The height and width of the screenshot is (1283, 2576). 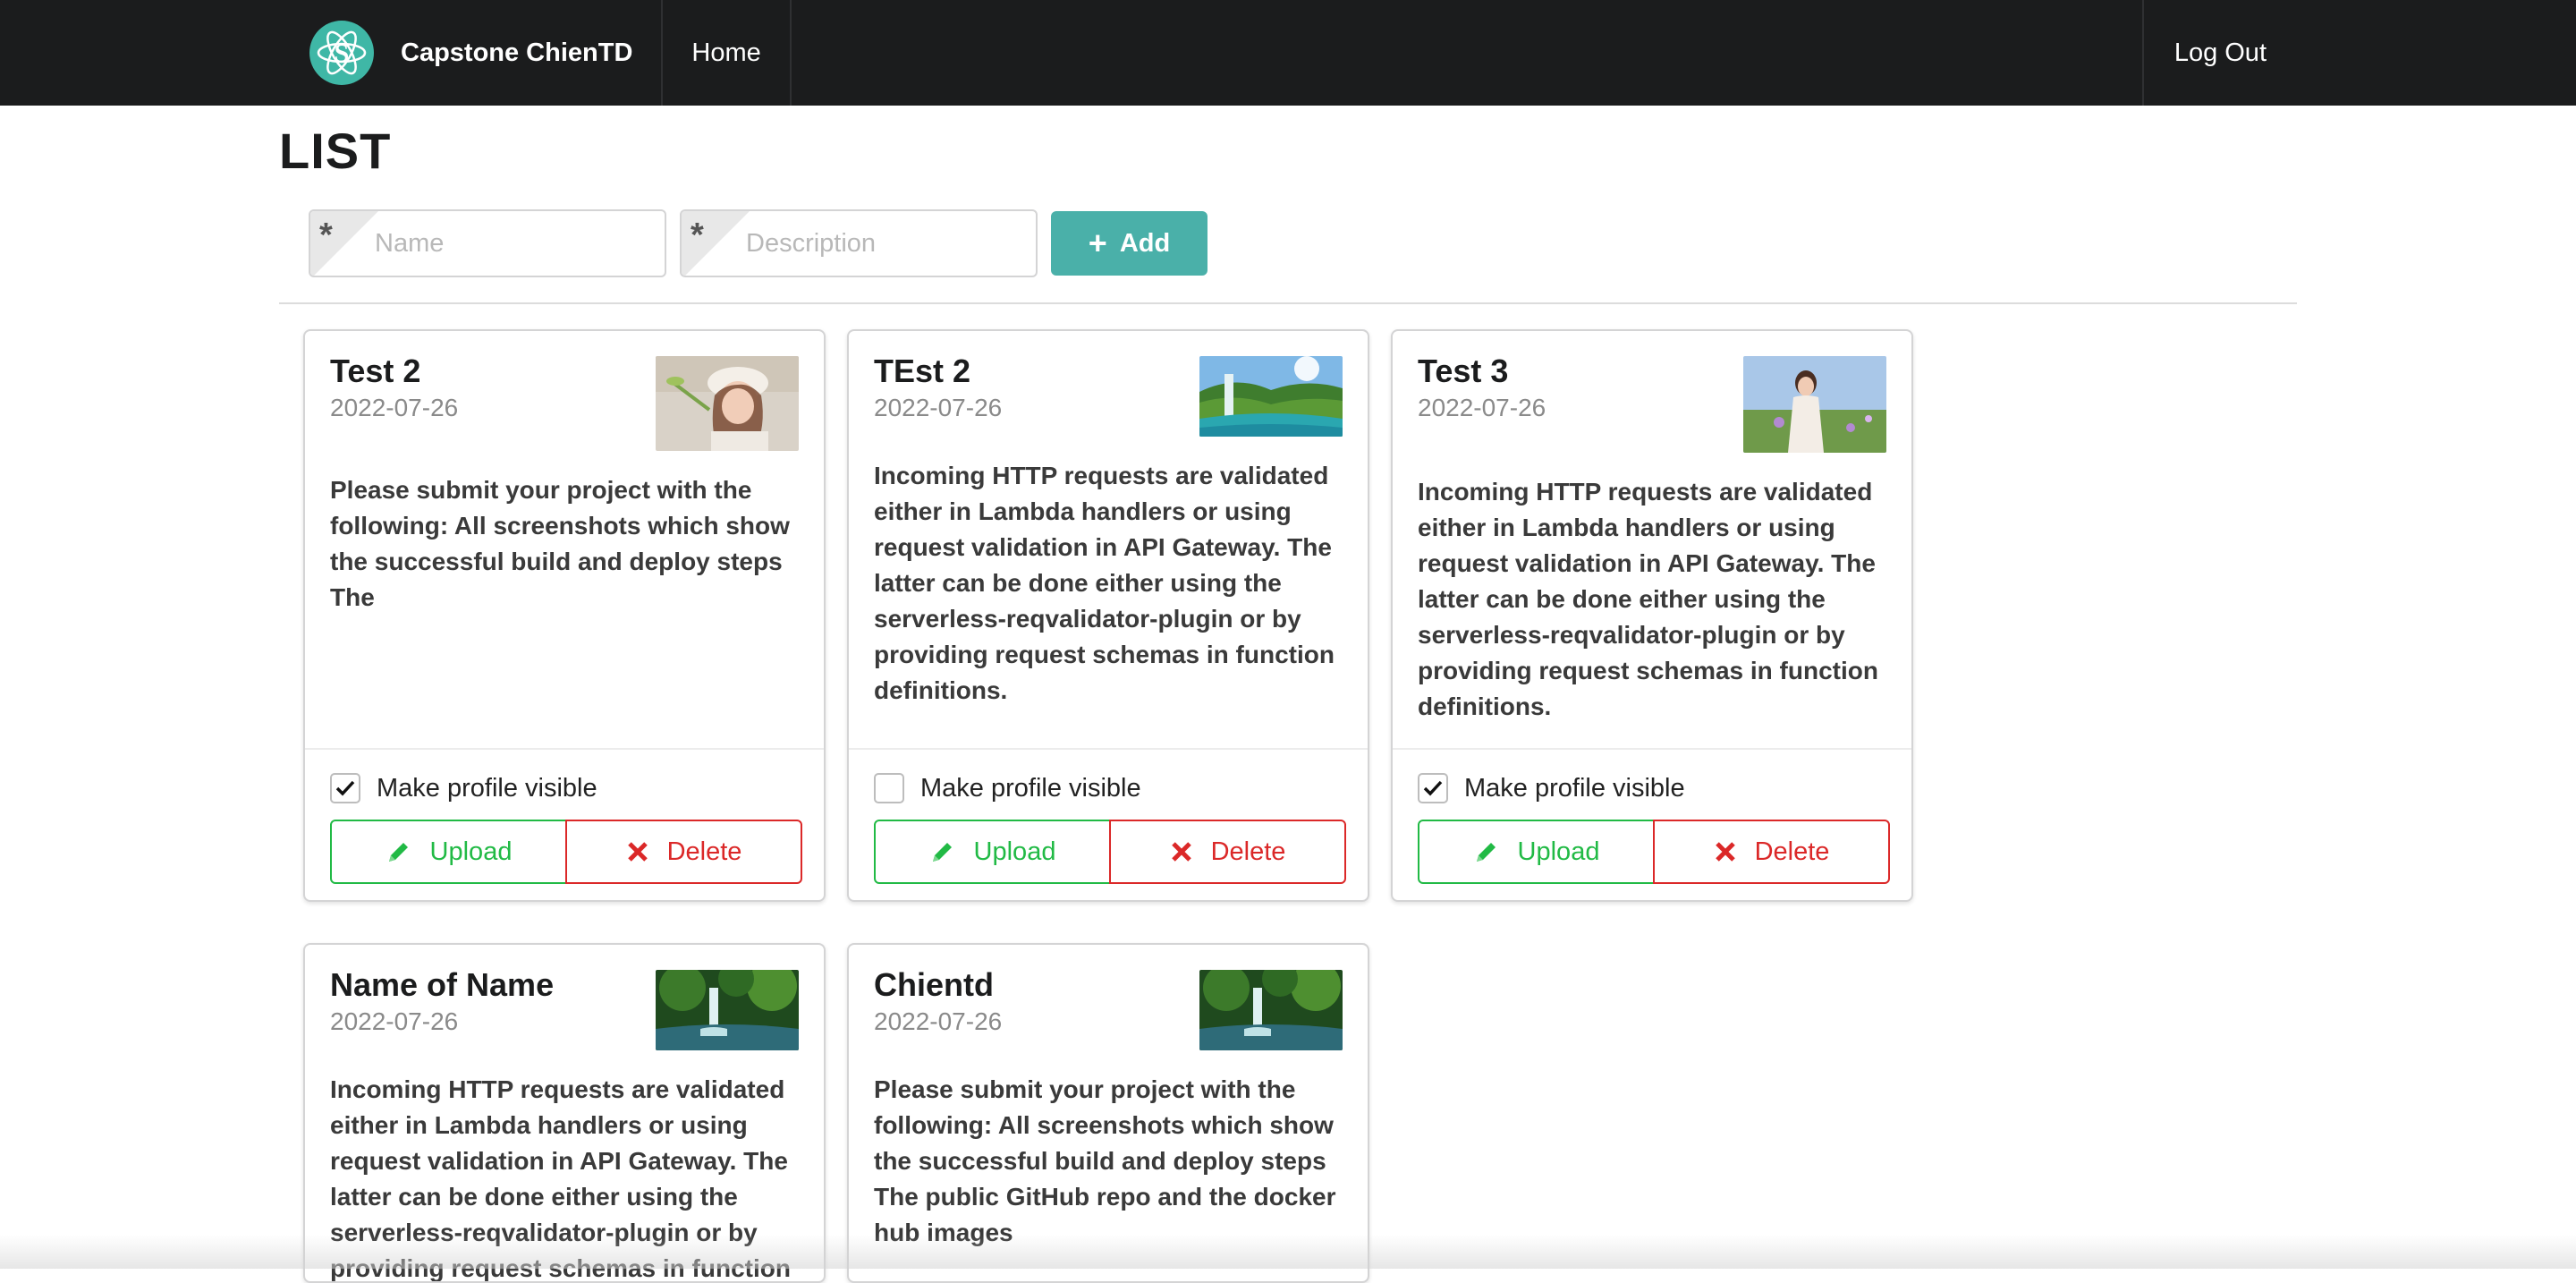 What do you see at coordinates (922, 371) in the screenshot?
I see `card-title: TEst 2` at bounding box center [922, 371].